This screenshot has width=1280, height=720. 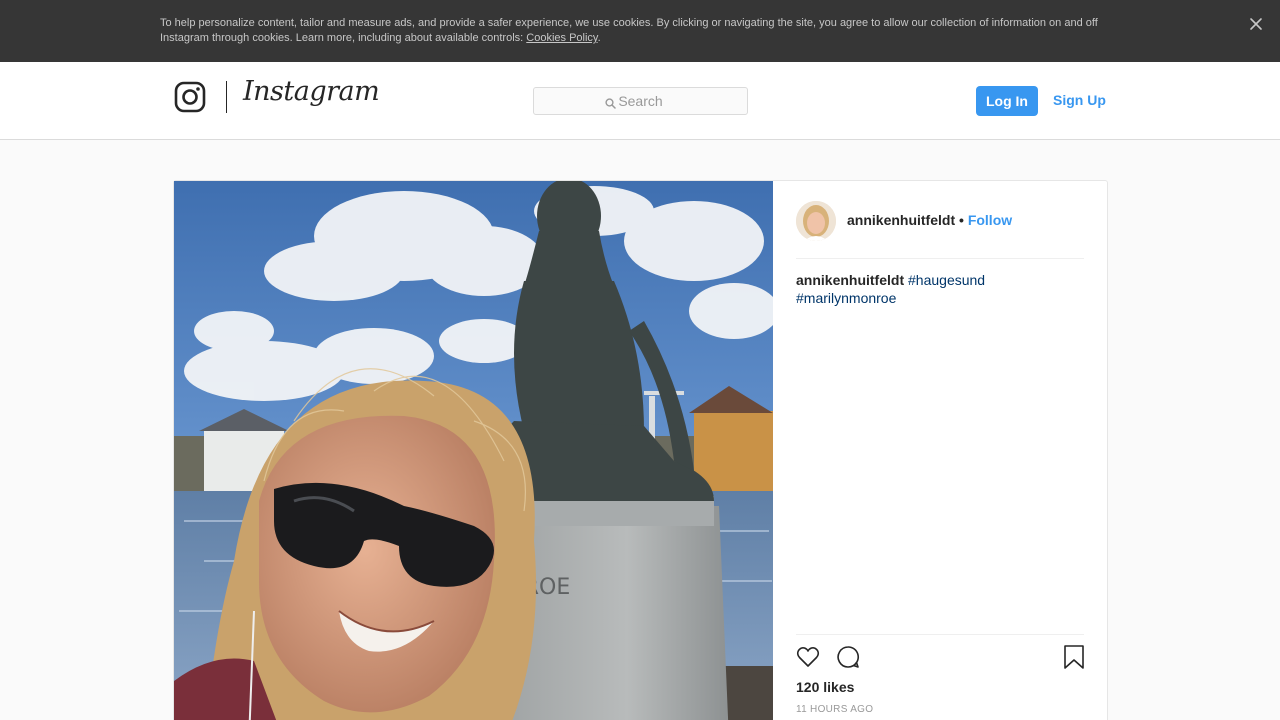 I want to click on instagram-wordmark: Instagram, so click(x=311, y=91).